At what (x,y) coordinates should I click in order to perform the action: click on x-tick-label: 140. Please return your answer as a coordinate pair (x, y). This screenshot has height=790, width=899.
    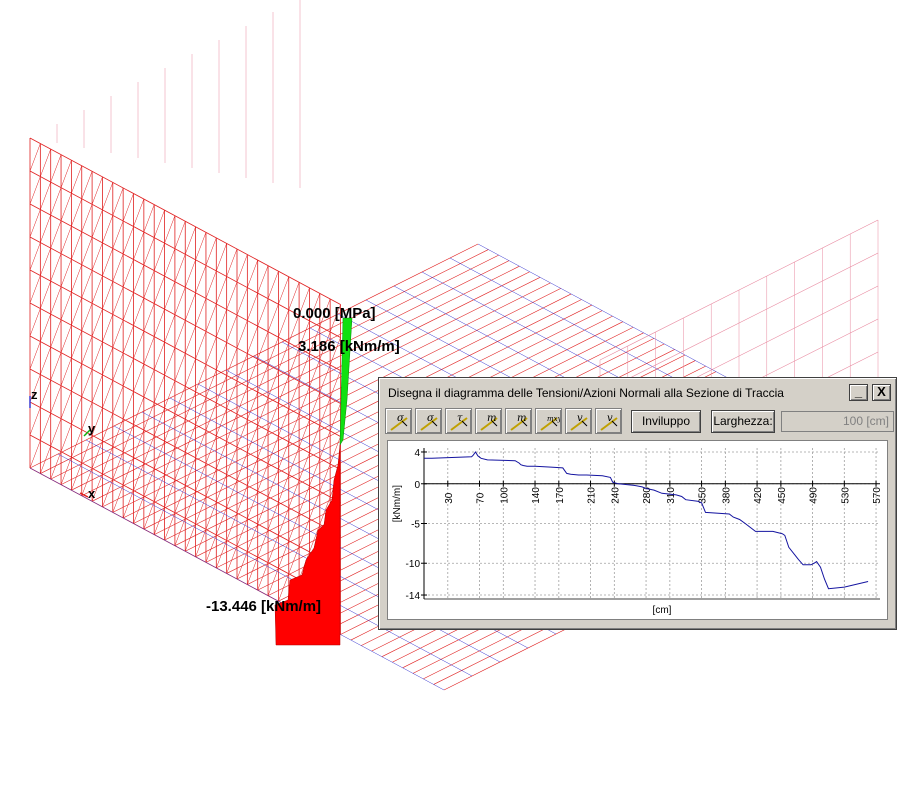
    Looking at the image, I should click on (536, 495).